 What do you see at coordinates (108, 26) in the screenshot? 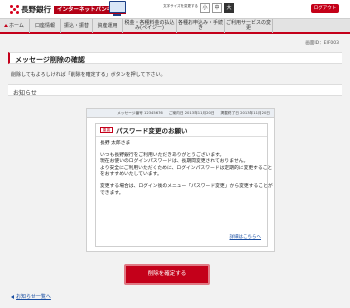
I see `nav-item-asset-management: 資産運用` at bounding box center [108, 26].